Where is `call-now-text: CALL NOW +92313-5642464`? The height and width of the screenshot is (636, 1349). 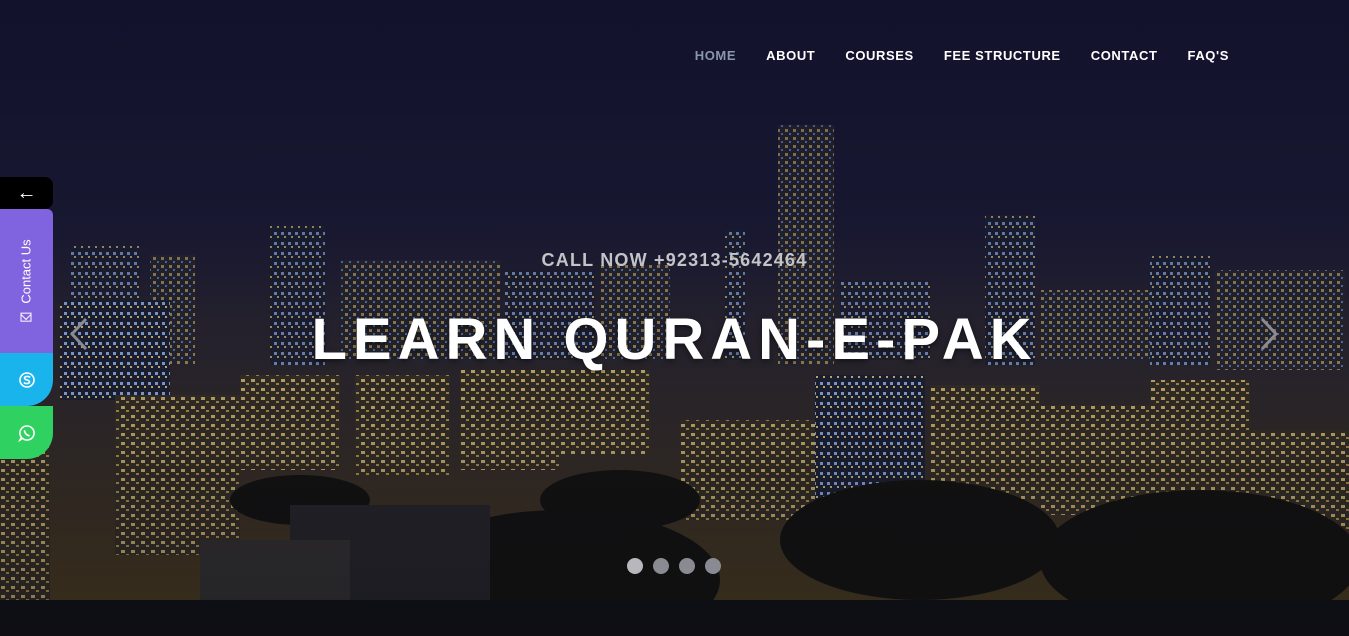
call-now-text: CALL NOW +92313-5642464 is located at coordinates (674, 260).